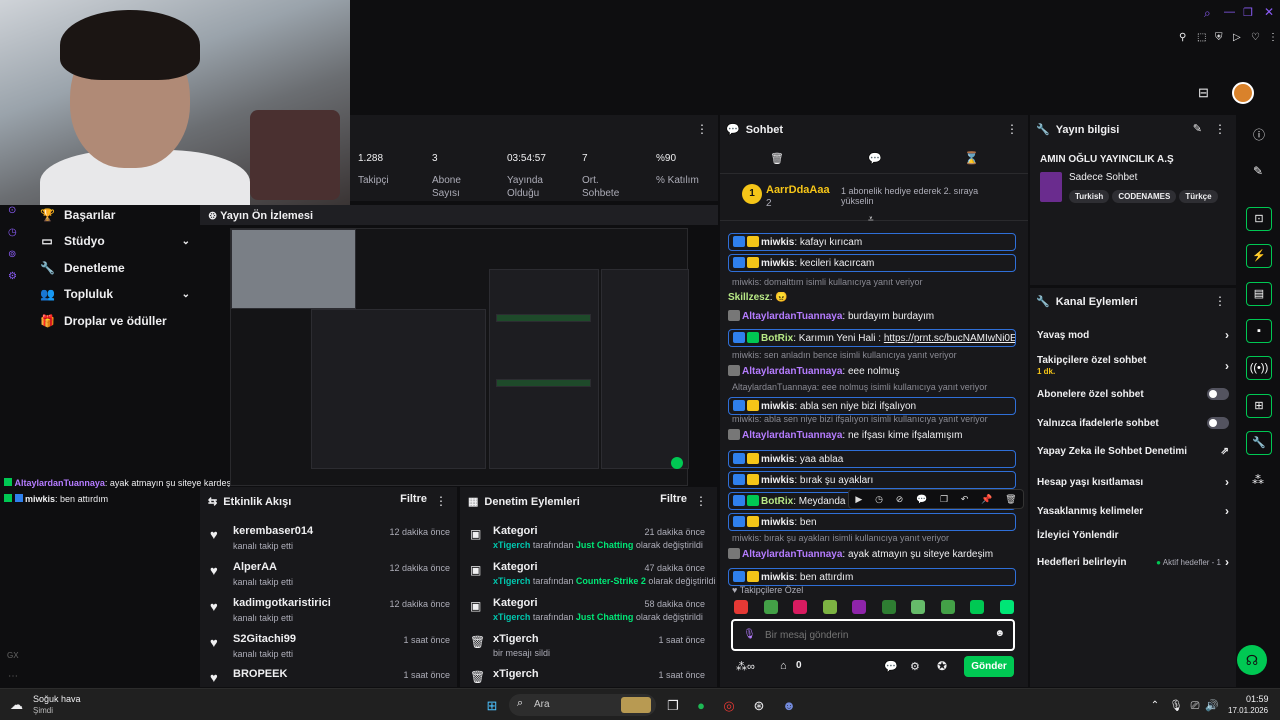 This screenshot has height=720, width=1280. Describe the element at coordinates (1258, 171) in the screenshot. I see `edit-icon: ✎` at that location.